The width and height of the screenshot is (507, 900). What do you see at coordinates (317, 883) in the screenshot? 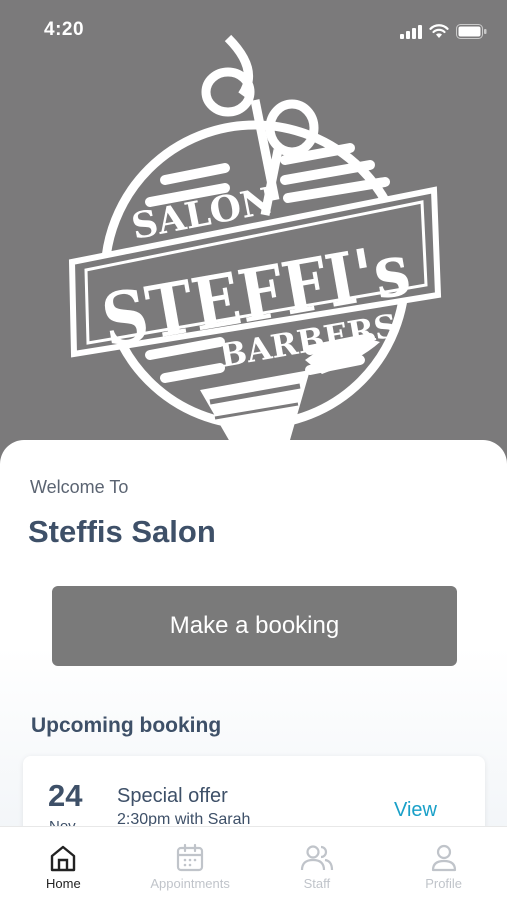
I see `tab-staff-label: Staff` at bounding box center [317, 883].